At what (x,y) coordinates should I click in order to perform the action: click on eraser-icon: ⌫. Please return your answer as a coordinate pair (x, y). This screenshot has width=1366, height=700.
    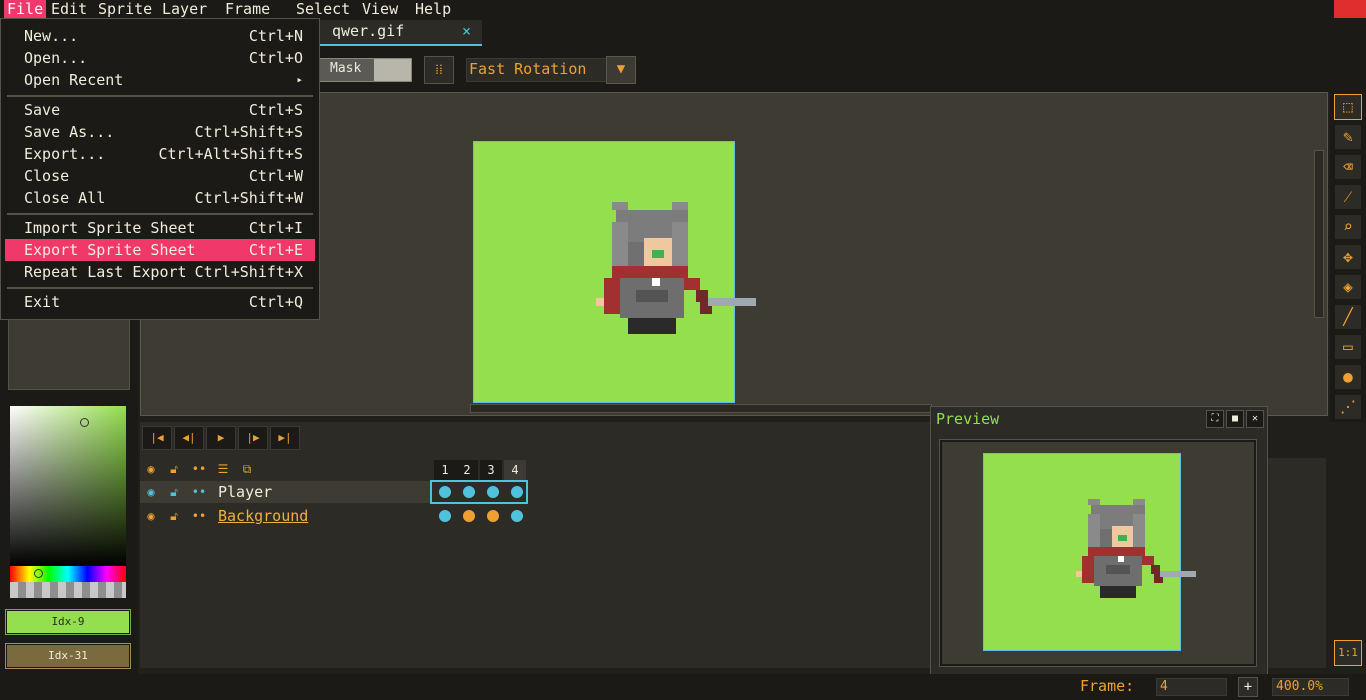
    Looking at the image, I should click on (1348, 167).